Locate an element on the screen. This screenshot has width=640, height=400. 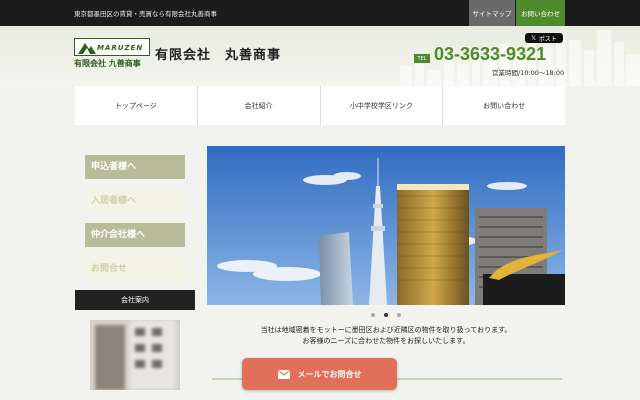
top-contact-link: お問い合わせ is located at coordinates (540, 13).